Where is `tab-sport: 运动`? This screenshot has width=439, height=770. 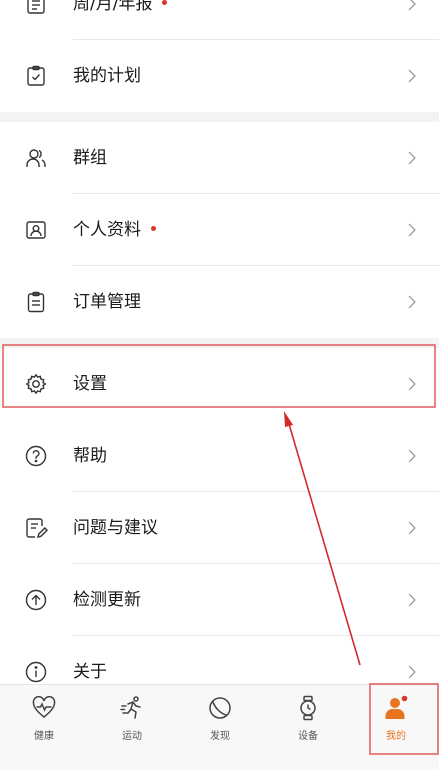 tab-sport: 运动 is located at coordinates (132, 715).